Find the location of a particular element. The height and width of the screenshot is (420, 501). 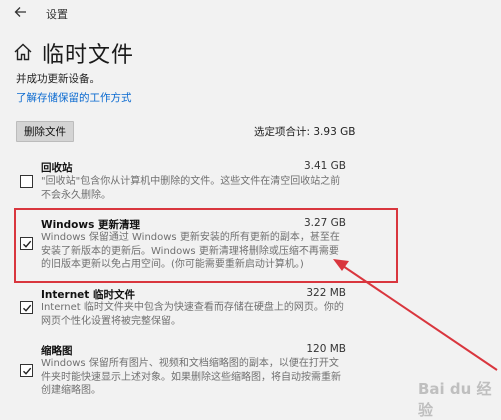

delete-files-button: 删除文件 is located at coordinates (45, 131).